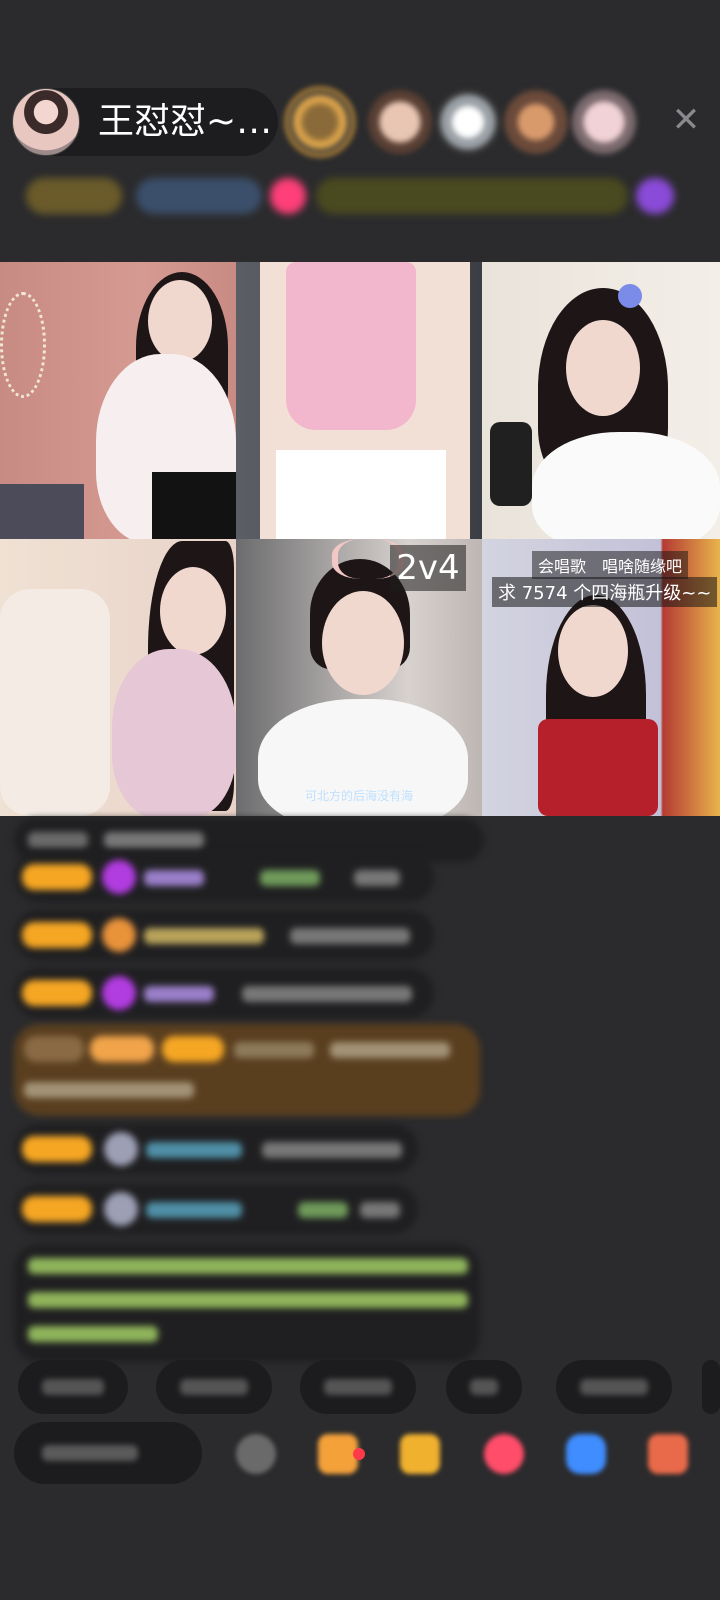  What do you see at coordinates (55, 702) in the screenshot?
I see `chair` at bounding box center [55, 702].